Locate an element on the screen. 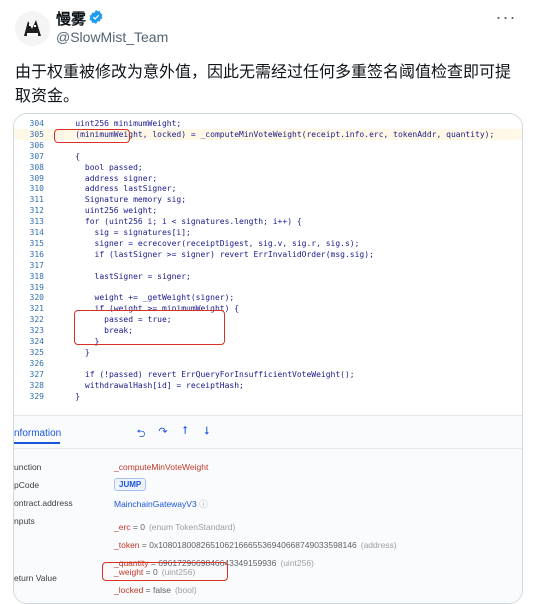 This screenshot has height=604, width=533. code-line: 318 lastSigner = signer; is located at coordinates (268, 276).